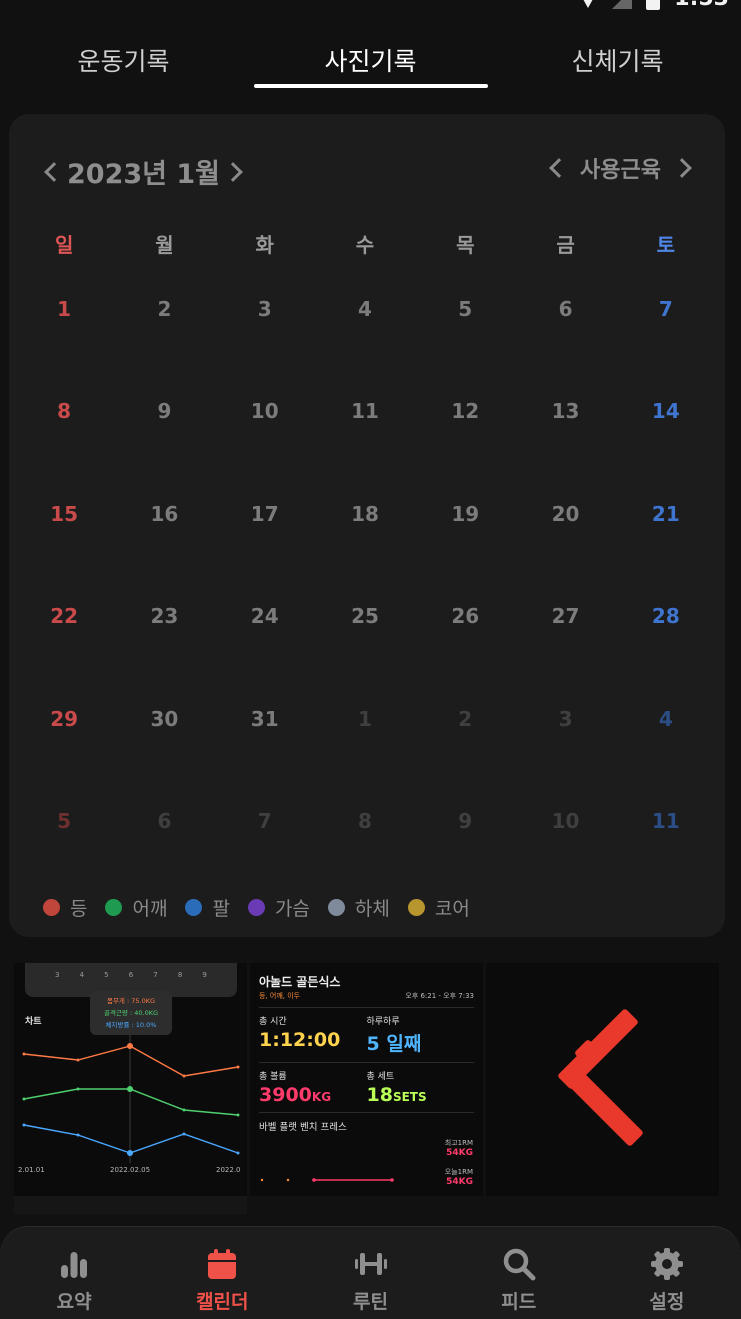 The height and width of the screenshot is (1319, 741). I want to click on nav-routine: 루틴, so click(370, 1273).